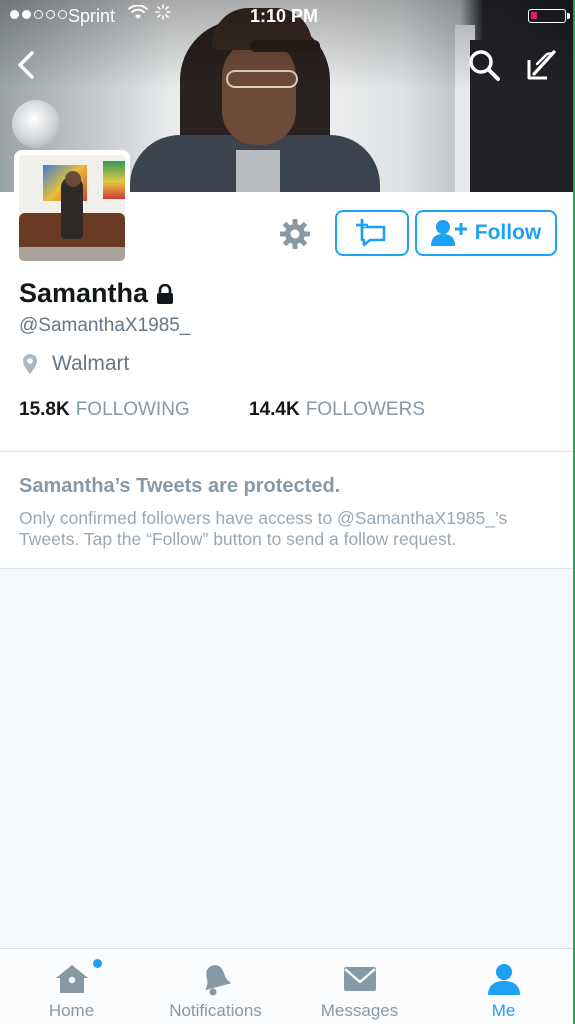  I want to click on wifi-icon, so click(138, 15).